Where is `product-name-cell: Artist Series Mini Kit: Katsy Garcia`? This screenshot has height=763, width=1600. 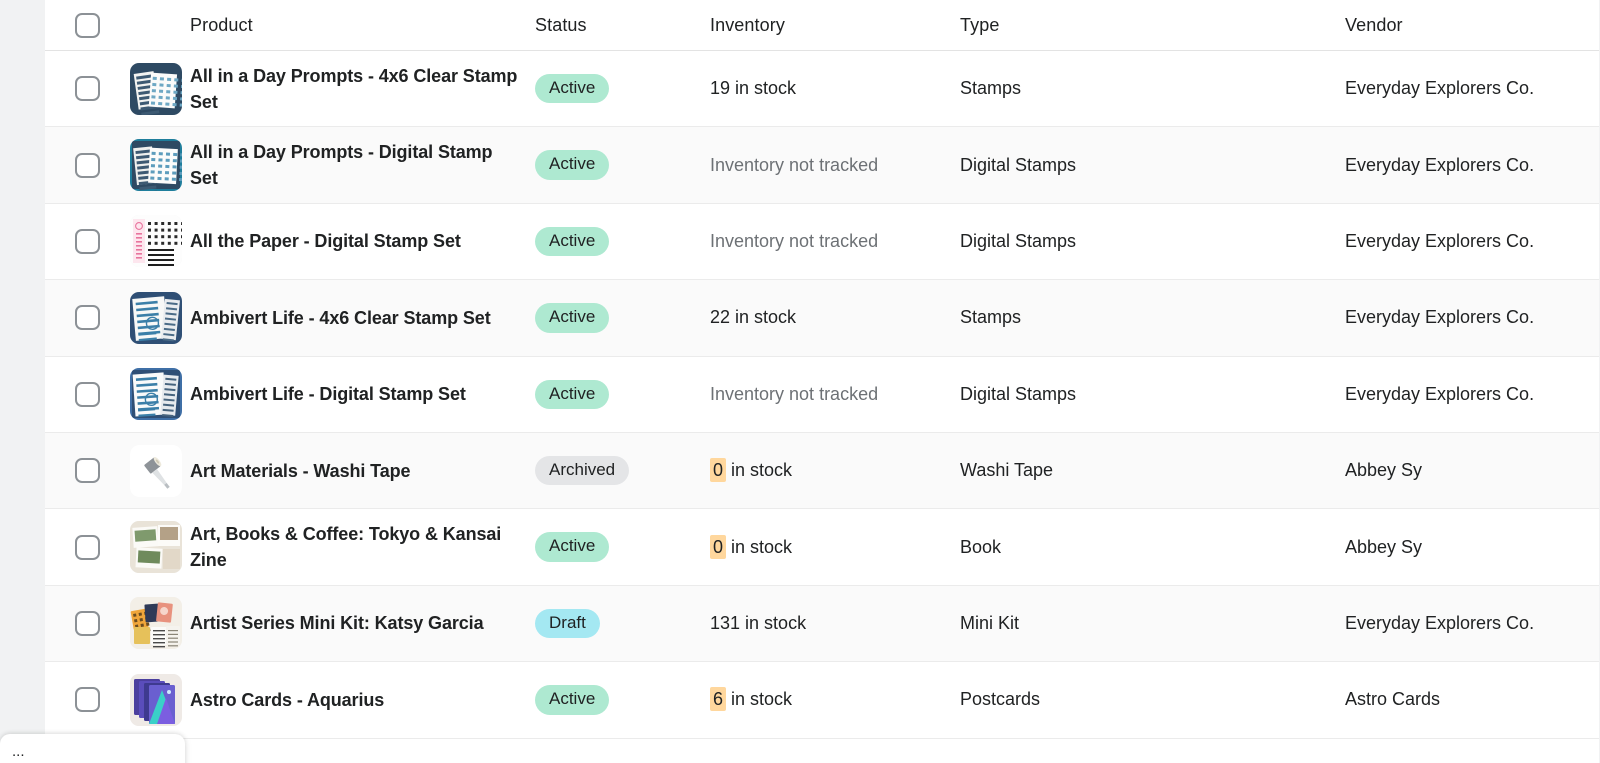
product-name-cell: Artist Series Mini Kit: Katsy Garcia is located at coordinates (362, 623).